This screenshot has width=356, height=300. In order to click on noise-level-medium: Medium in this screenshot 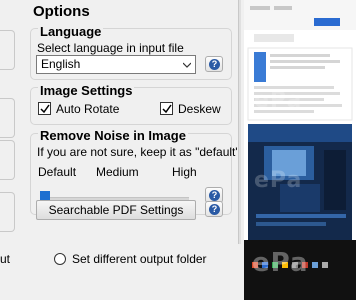, I will do `click(117, 172)`.